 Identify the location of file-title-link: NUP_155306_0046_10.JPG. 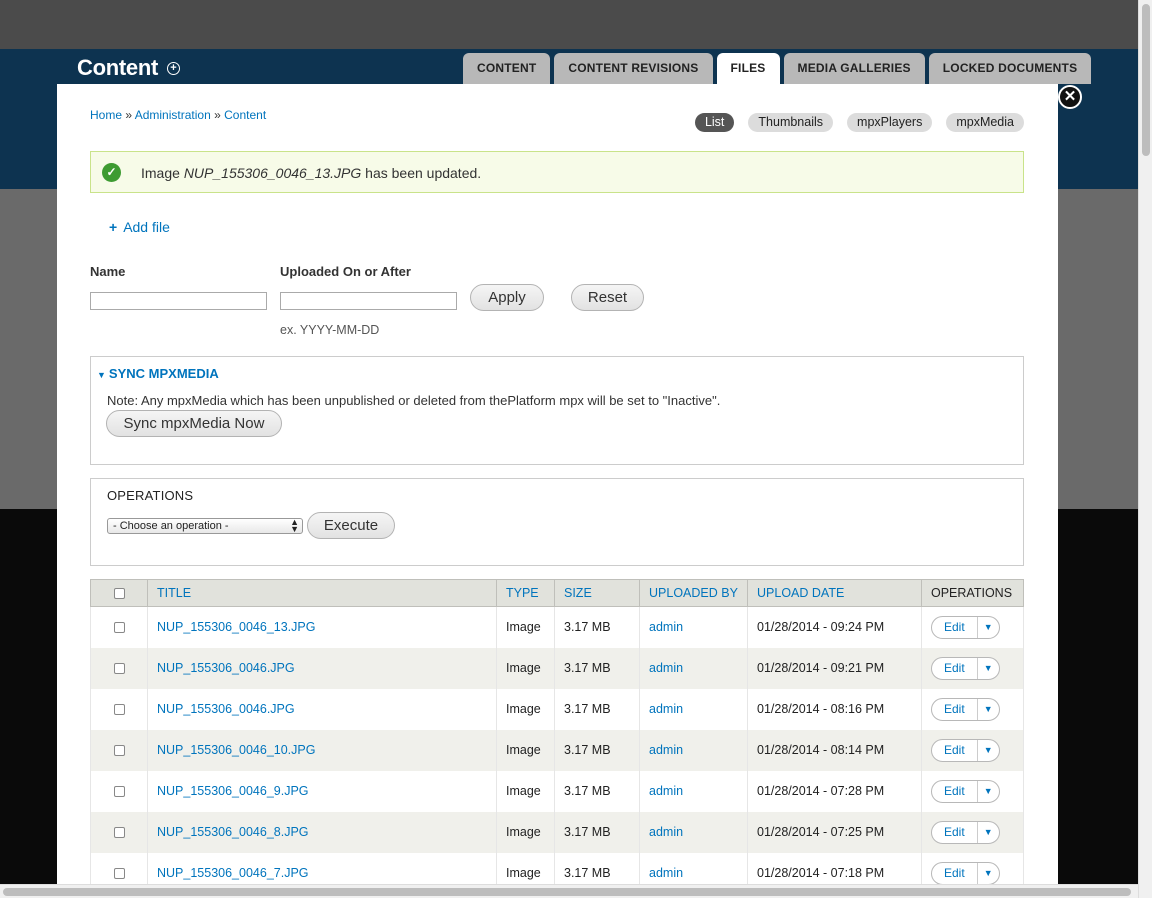
(236, 750).